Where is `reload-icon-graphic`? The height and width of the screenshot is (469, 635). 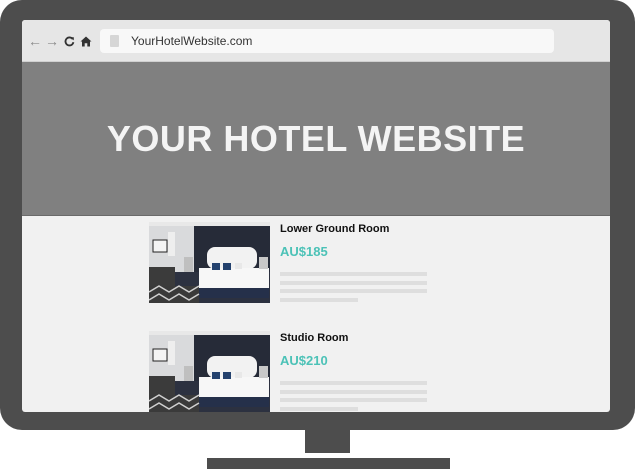
reload-icon-graphic is located at coordinates (69, 41).